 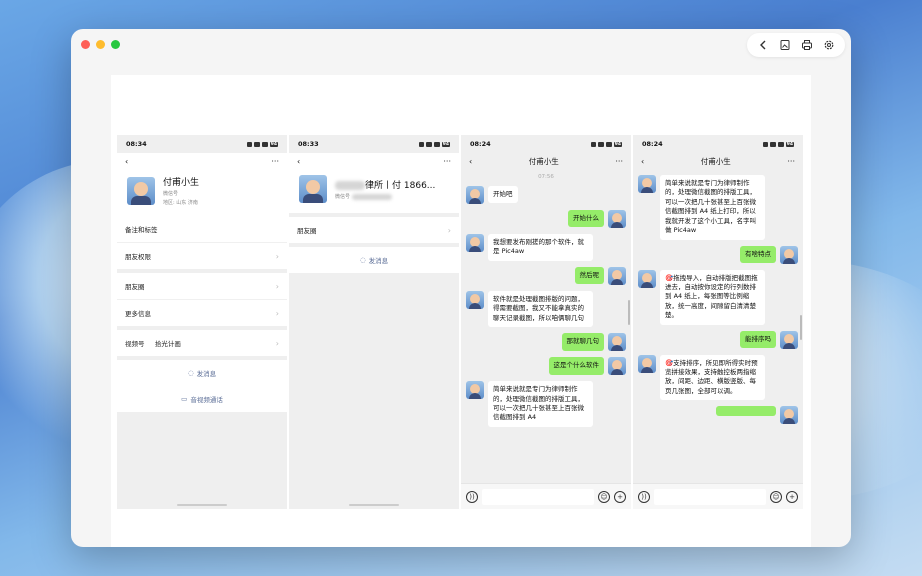 I want to click on row-label: 更多信息, so click(x=138, y=314).